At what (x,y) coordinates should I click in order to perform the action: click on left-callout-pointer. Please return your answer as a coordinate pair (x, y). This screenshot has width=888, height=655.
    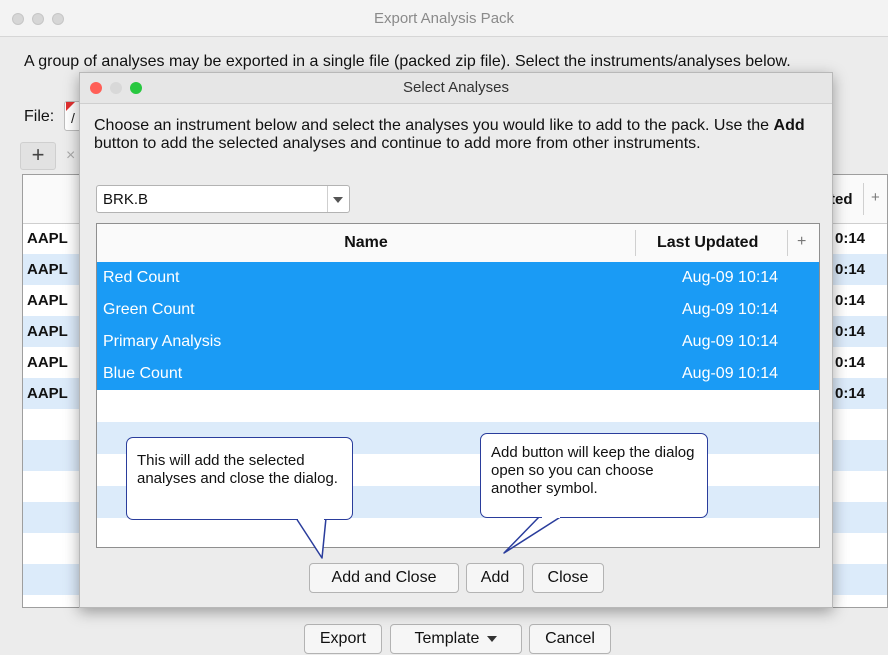
    Looking at the image, I should click on (311, 538).